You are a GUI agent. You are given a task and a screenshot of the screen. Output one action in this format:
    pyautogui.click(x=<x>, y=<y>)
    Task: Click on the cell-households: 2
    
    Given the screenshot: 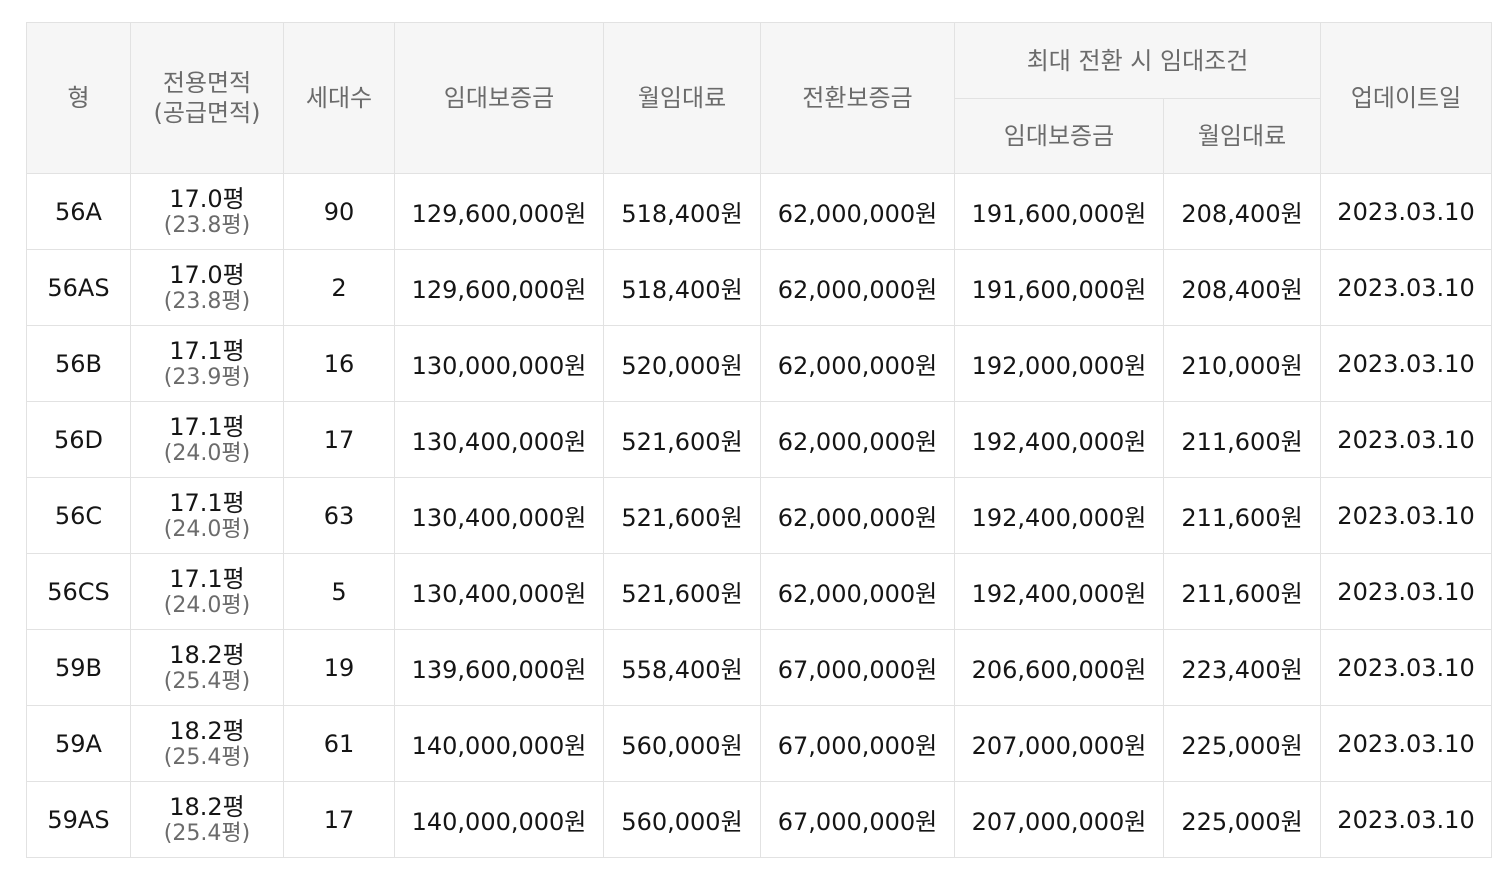 What is the action you would take?
    pyautogui.click(x=339, y=287)
    